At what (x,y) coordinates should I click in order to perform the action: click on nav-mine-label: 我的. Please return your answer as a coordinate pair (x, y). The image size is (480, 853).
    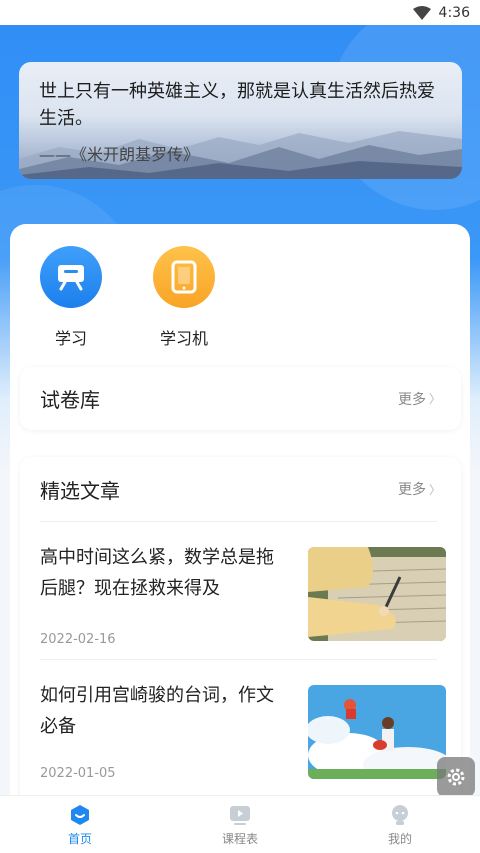
    Looking at the image, I should click on (399, 839).